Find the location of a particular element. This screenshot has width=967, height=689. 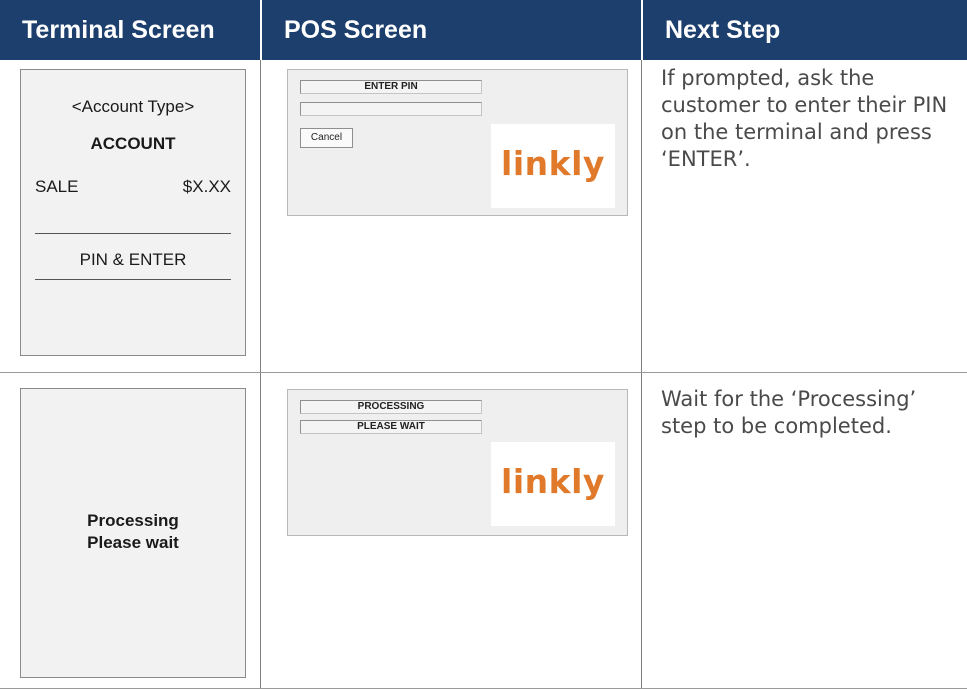

pos-input-field is located at coordinates (391, 109).